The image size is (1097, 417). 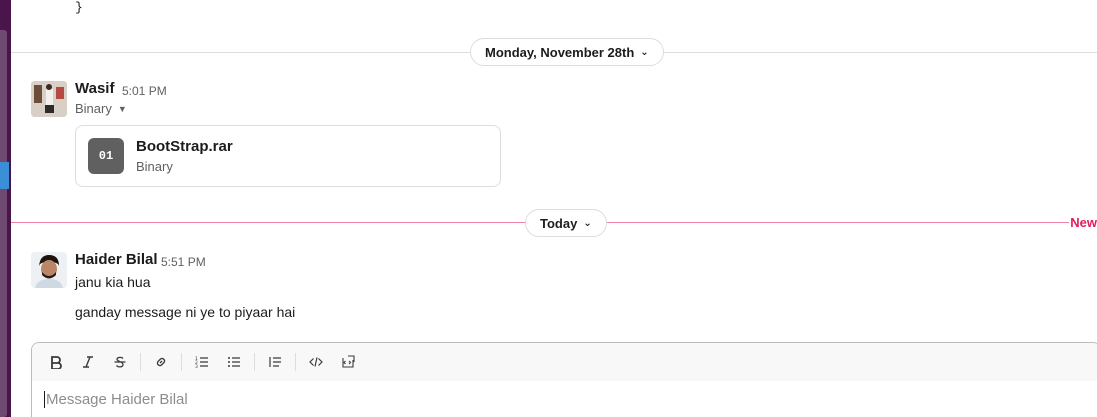 I want to click on binary-file-icon: 01, so click(x=106, y=156).